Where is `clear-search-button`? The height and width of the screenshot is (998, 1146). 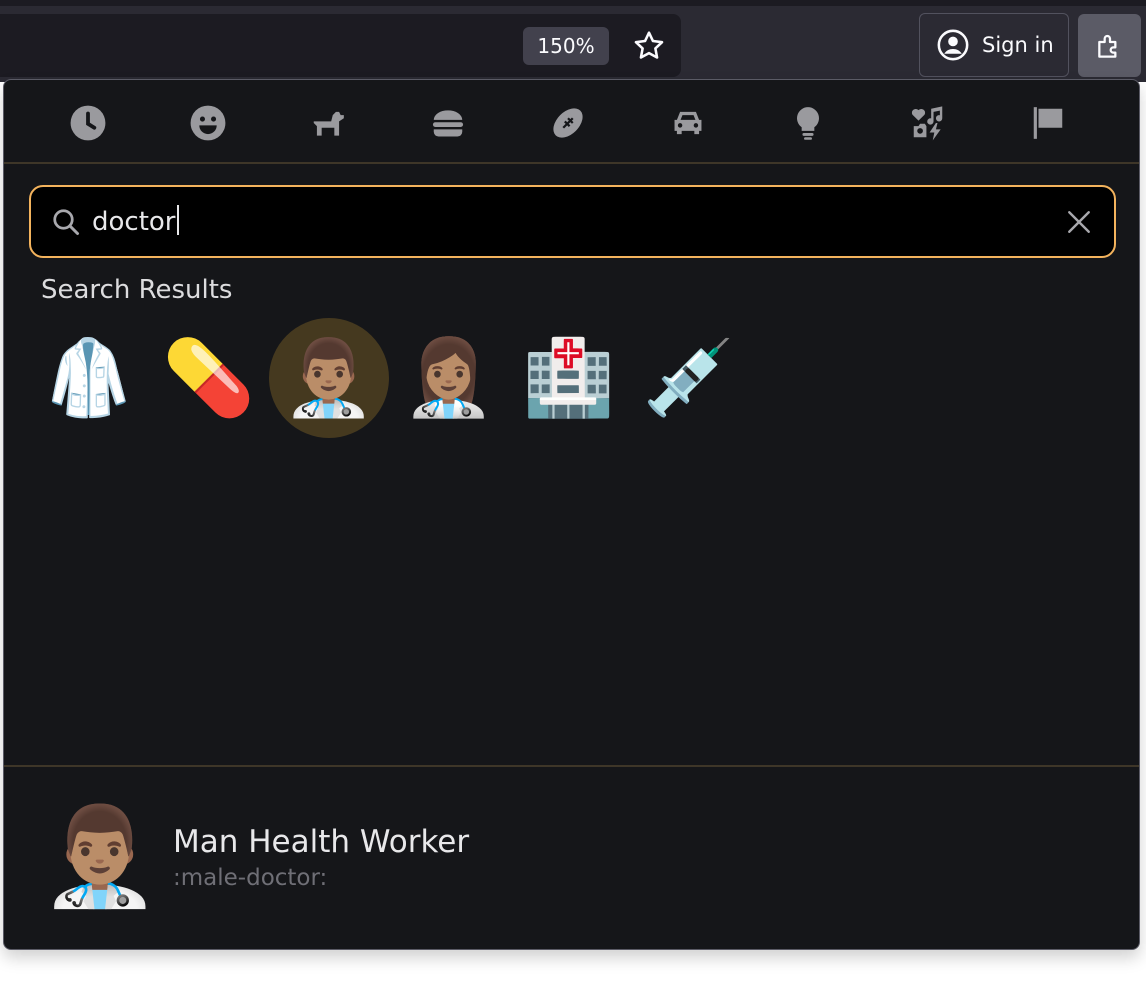
clear-search-button is located at coordinates (1079, 222).